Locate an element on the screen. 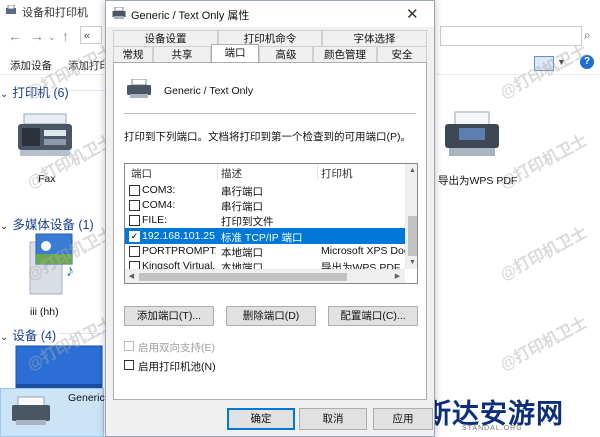 This screenshot has width=600, height=437. tab-font-selection: 字体选择 is located at coordinates (374, 38).